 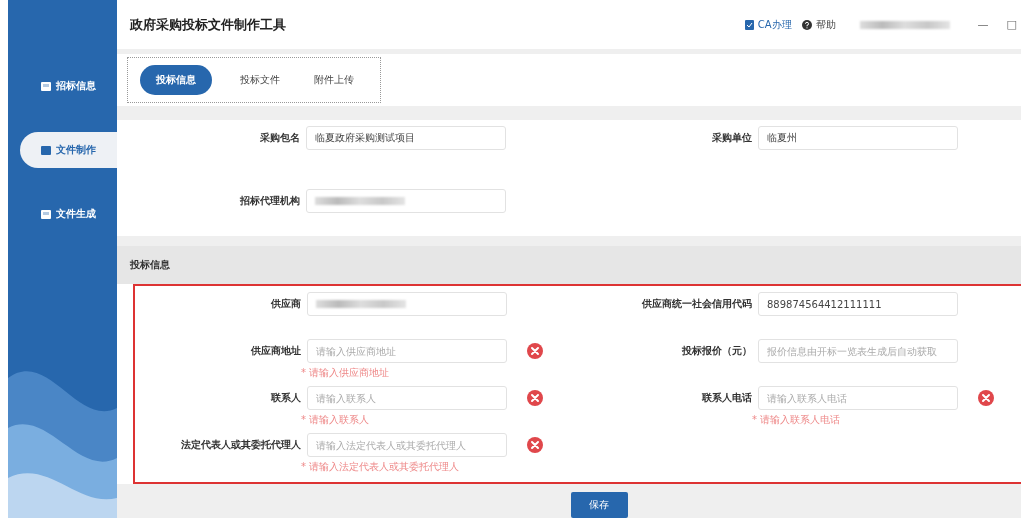 What do you see at coordinates (983, 25) in the screenshot?
I see `window-control: —` at bounding box center [983, 25].